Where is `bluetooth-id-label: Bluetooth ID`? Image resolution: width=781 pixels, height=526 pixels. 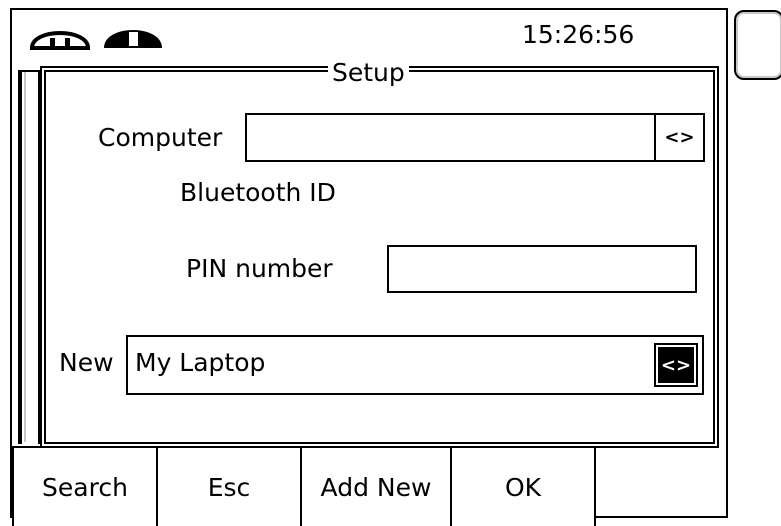 bluetooth-id-label: Bluetooth ID is located at coordinates (258, 192).